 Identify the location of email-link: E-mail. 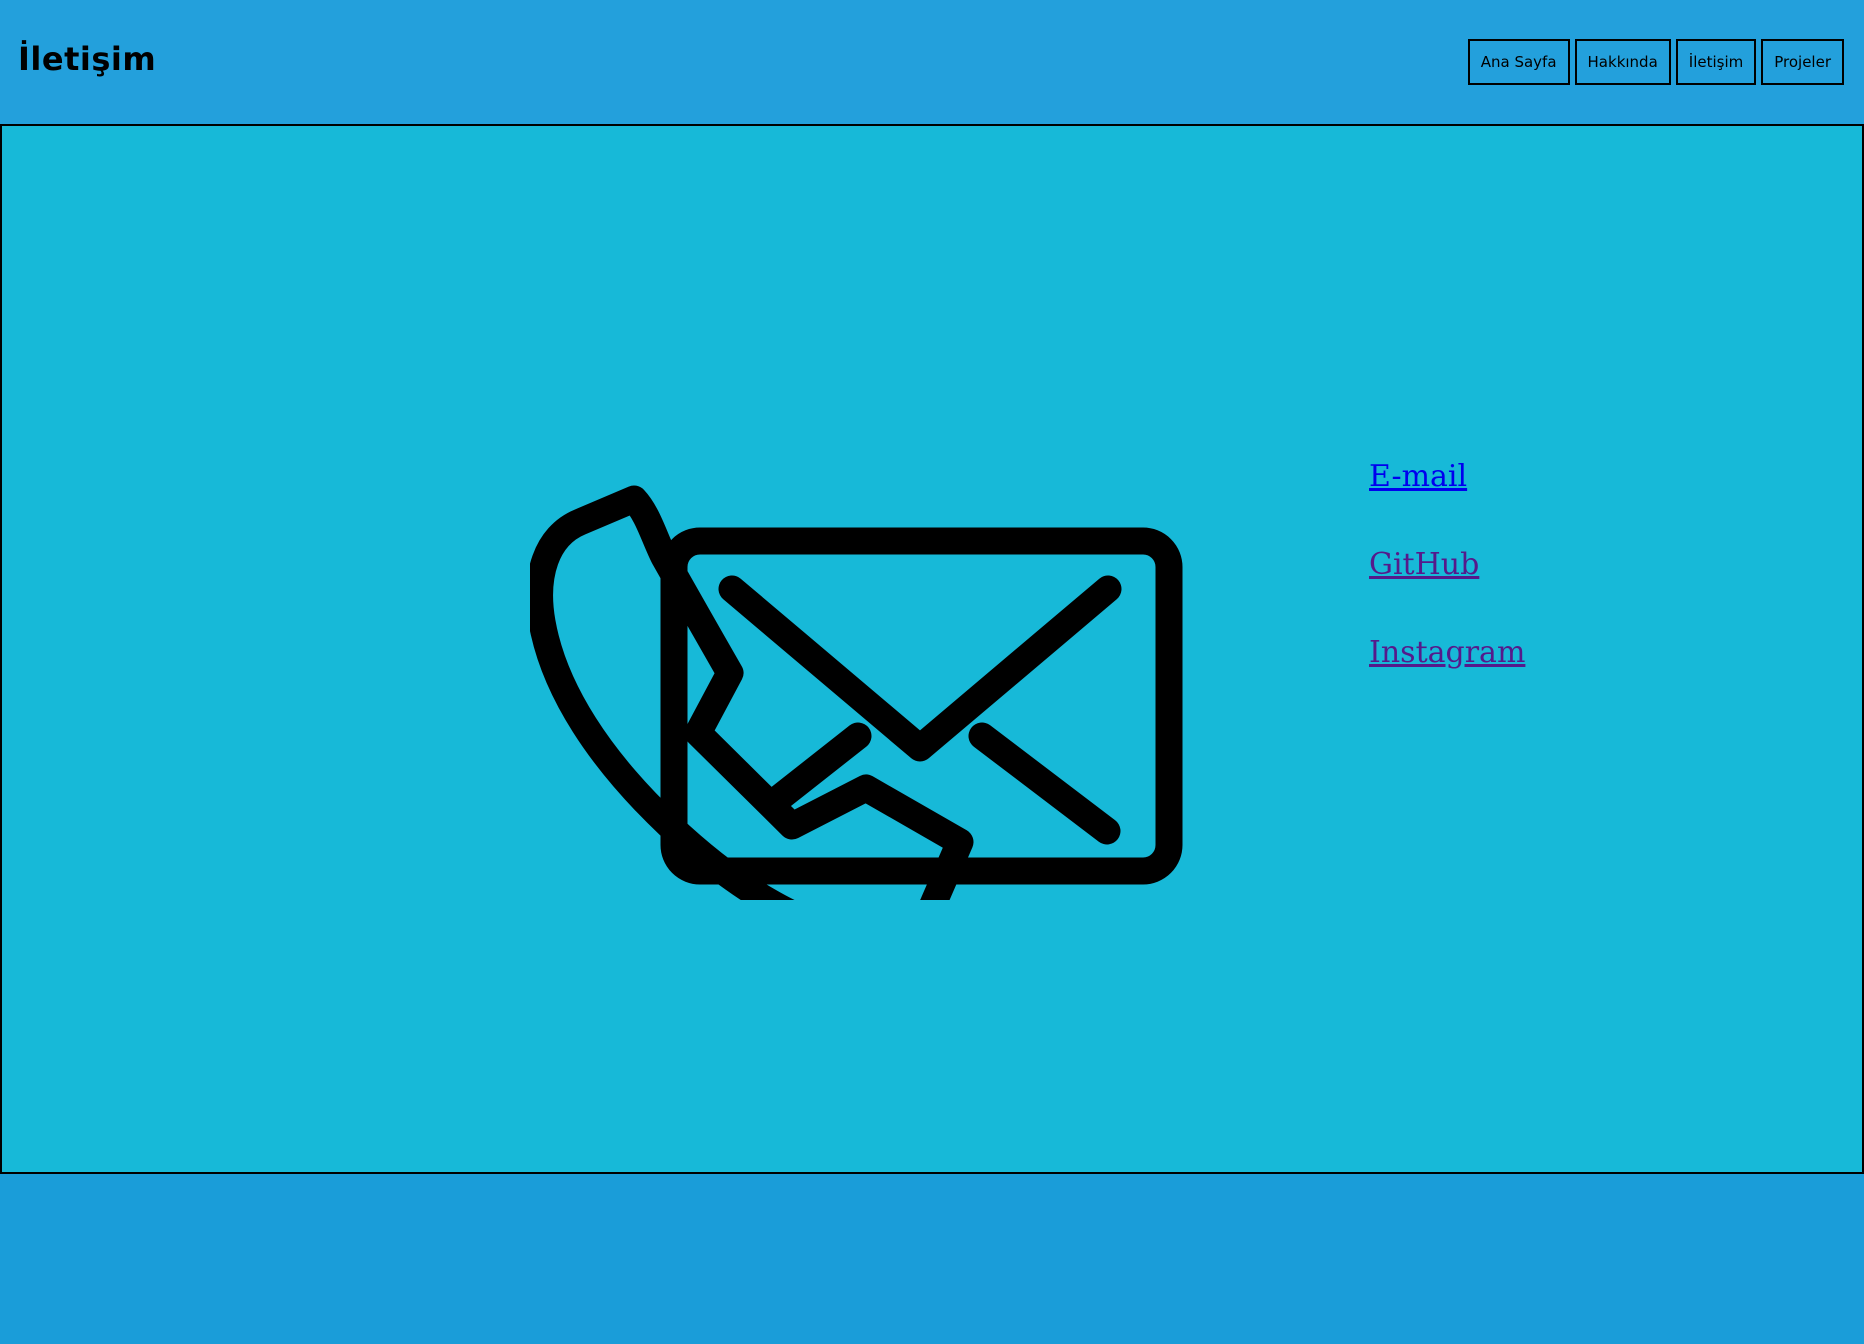
(1447, 477).